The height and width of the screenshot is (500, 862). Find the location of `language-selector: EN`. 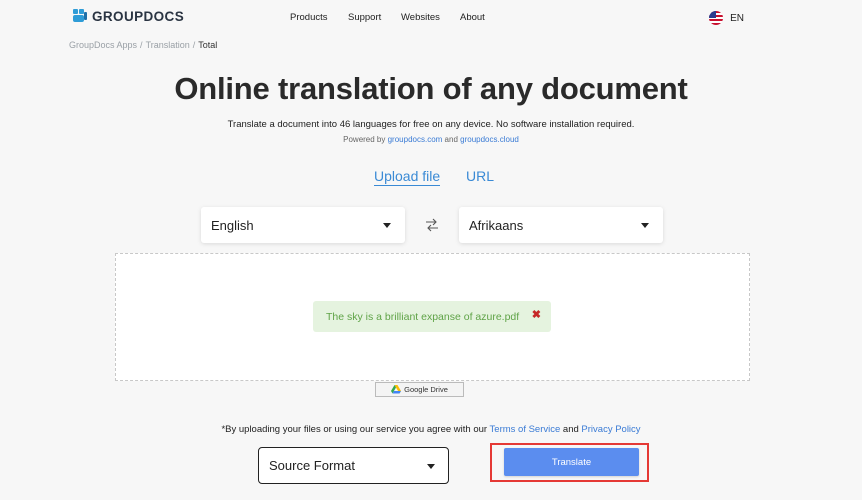

language-selector: EN is located at coordinates (726, 18).